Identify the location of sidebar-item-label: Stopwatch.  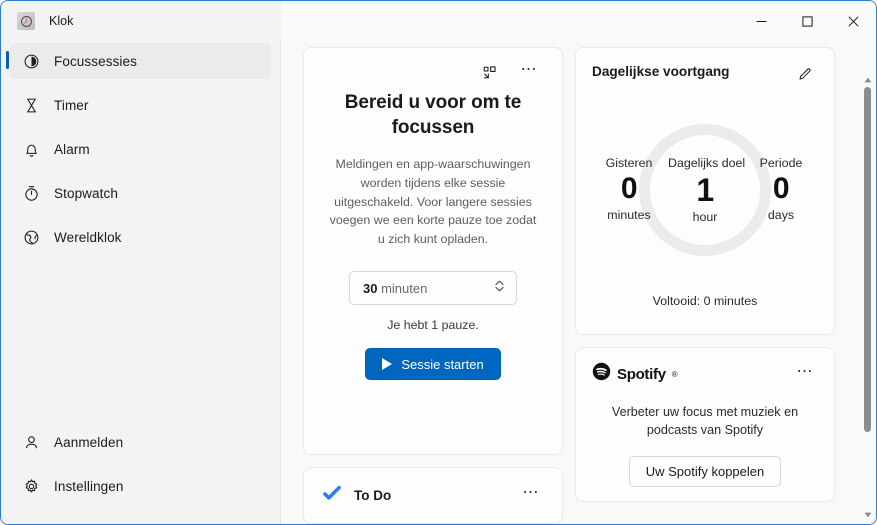
(86, 193).